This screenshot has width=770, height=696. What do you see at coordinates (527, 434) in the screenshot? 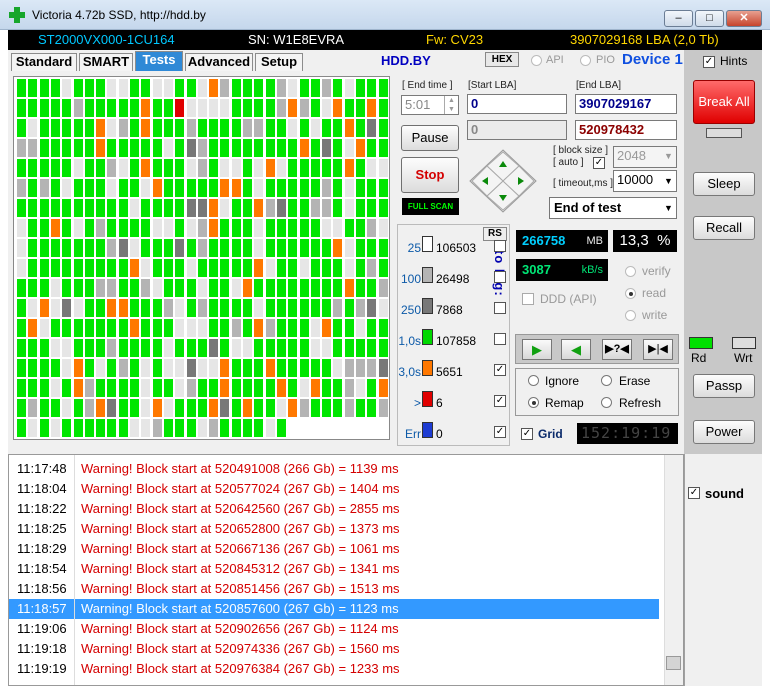
I see `grid-checkbox: ✓` at bounding box center [527, 434].